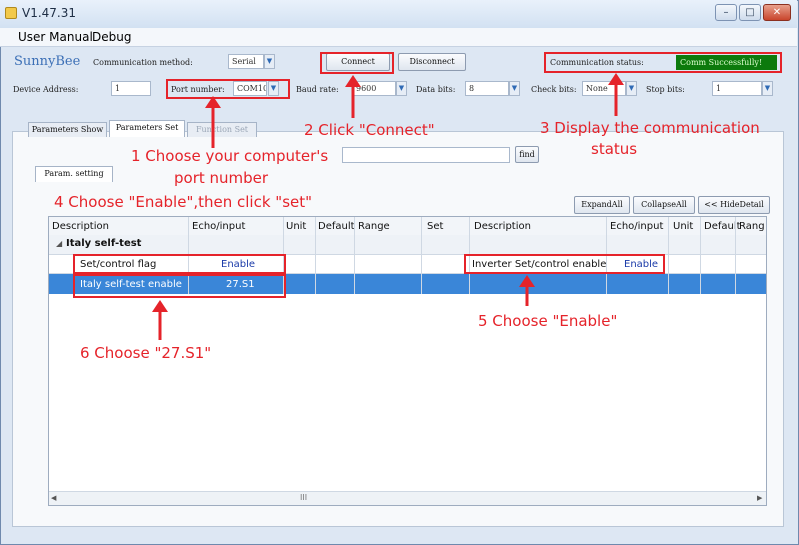  Describe the element at coordinates (548, 321) in the screenshot. I see `annotation-step5: 5 Choose "Enable"` at that location.